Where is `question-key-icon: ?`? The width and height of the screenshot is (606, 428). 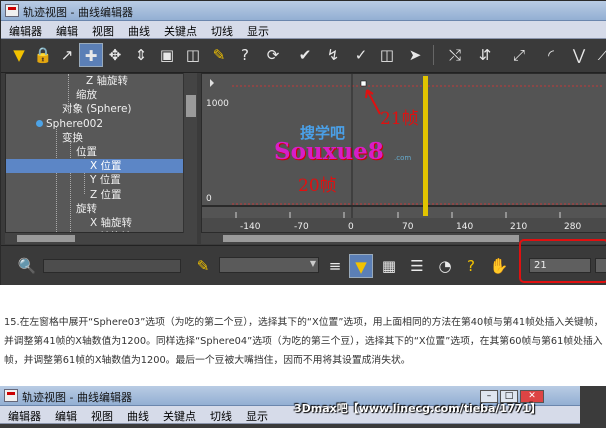
question-key-icon: ? is located at coordinates (471, 266).